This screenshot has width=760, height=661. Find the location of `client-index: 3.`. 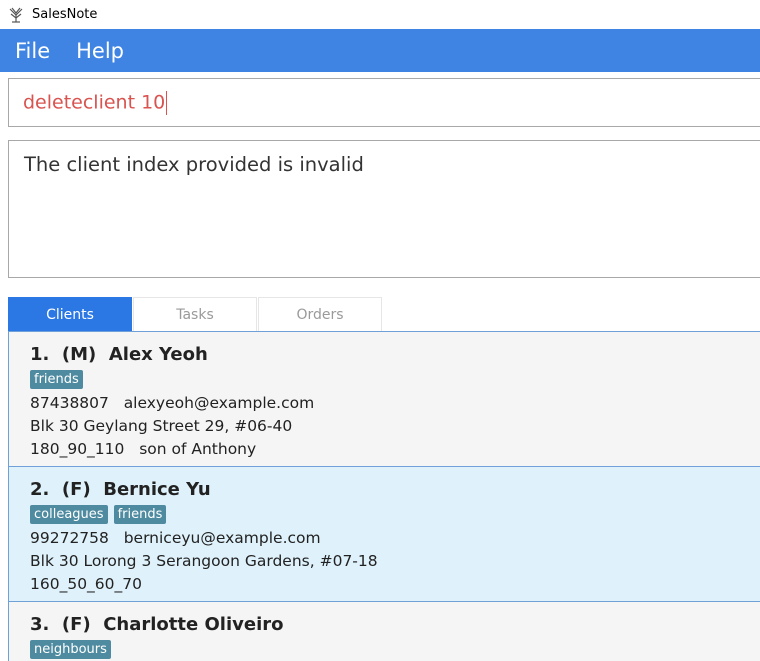

client-index: 3. is located at coordinates (40, 624).